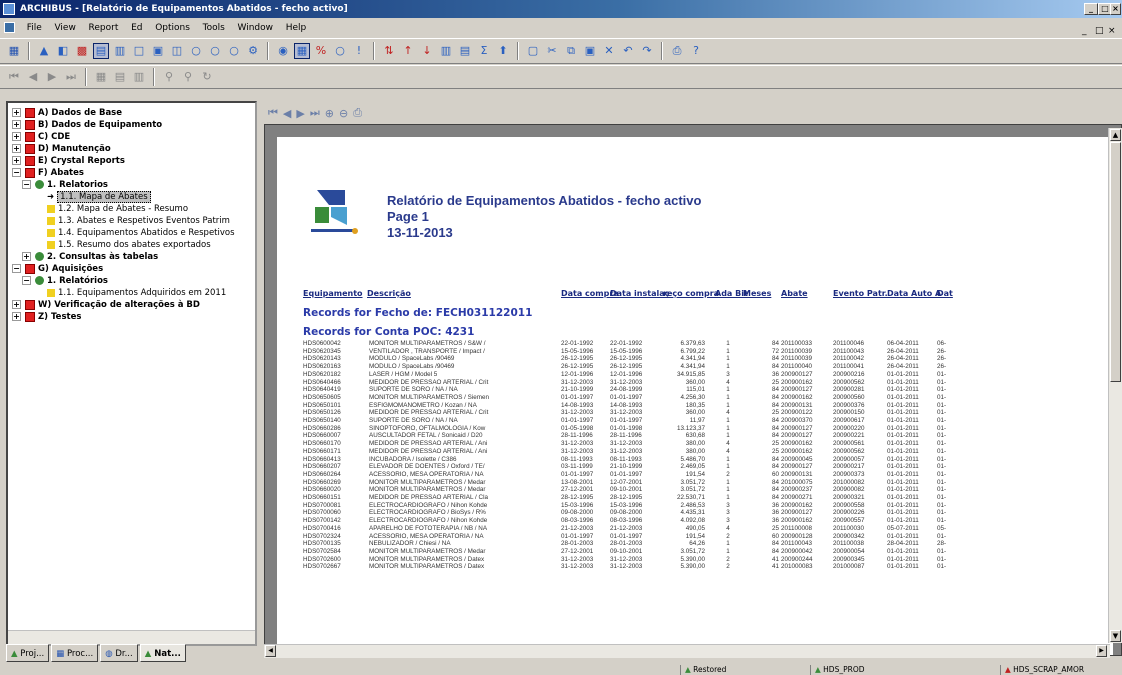 Image resolution: width=1122 pixels, height=675 pixels. I want to click on print-report-icon: ⎙, so click(357, 113).